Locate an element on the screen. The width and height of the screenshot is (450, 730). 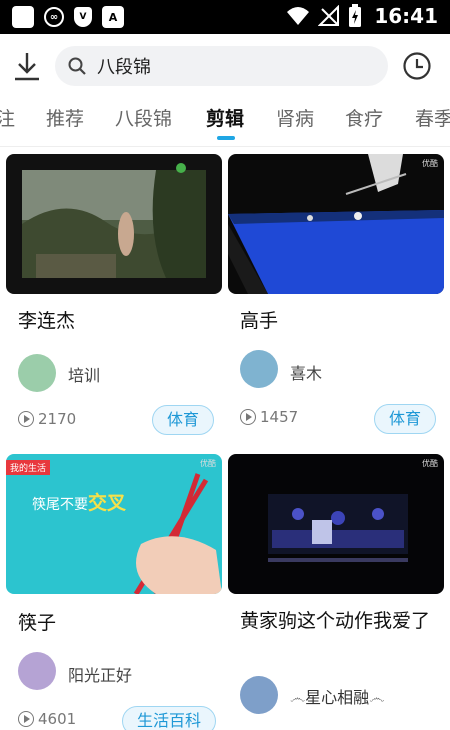
search-header: 八段锦 is located at coordinates (225, 66).